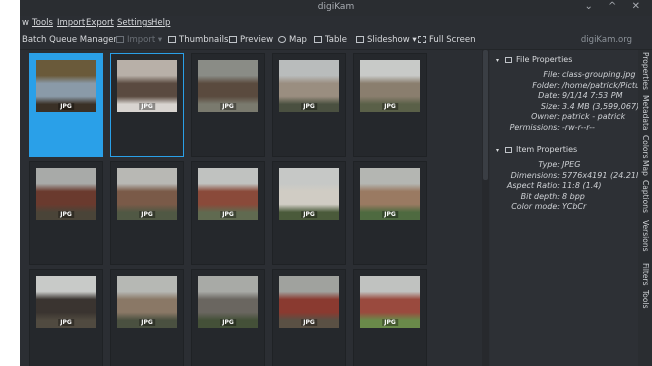 This screenshot has height=366, width=652. What do you see at coordinates (578, 127) in the screenshot?
I see `property-value: -rw-r--r--` at bounding box center [578, 127].